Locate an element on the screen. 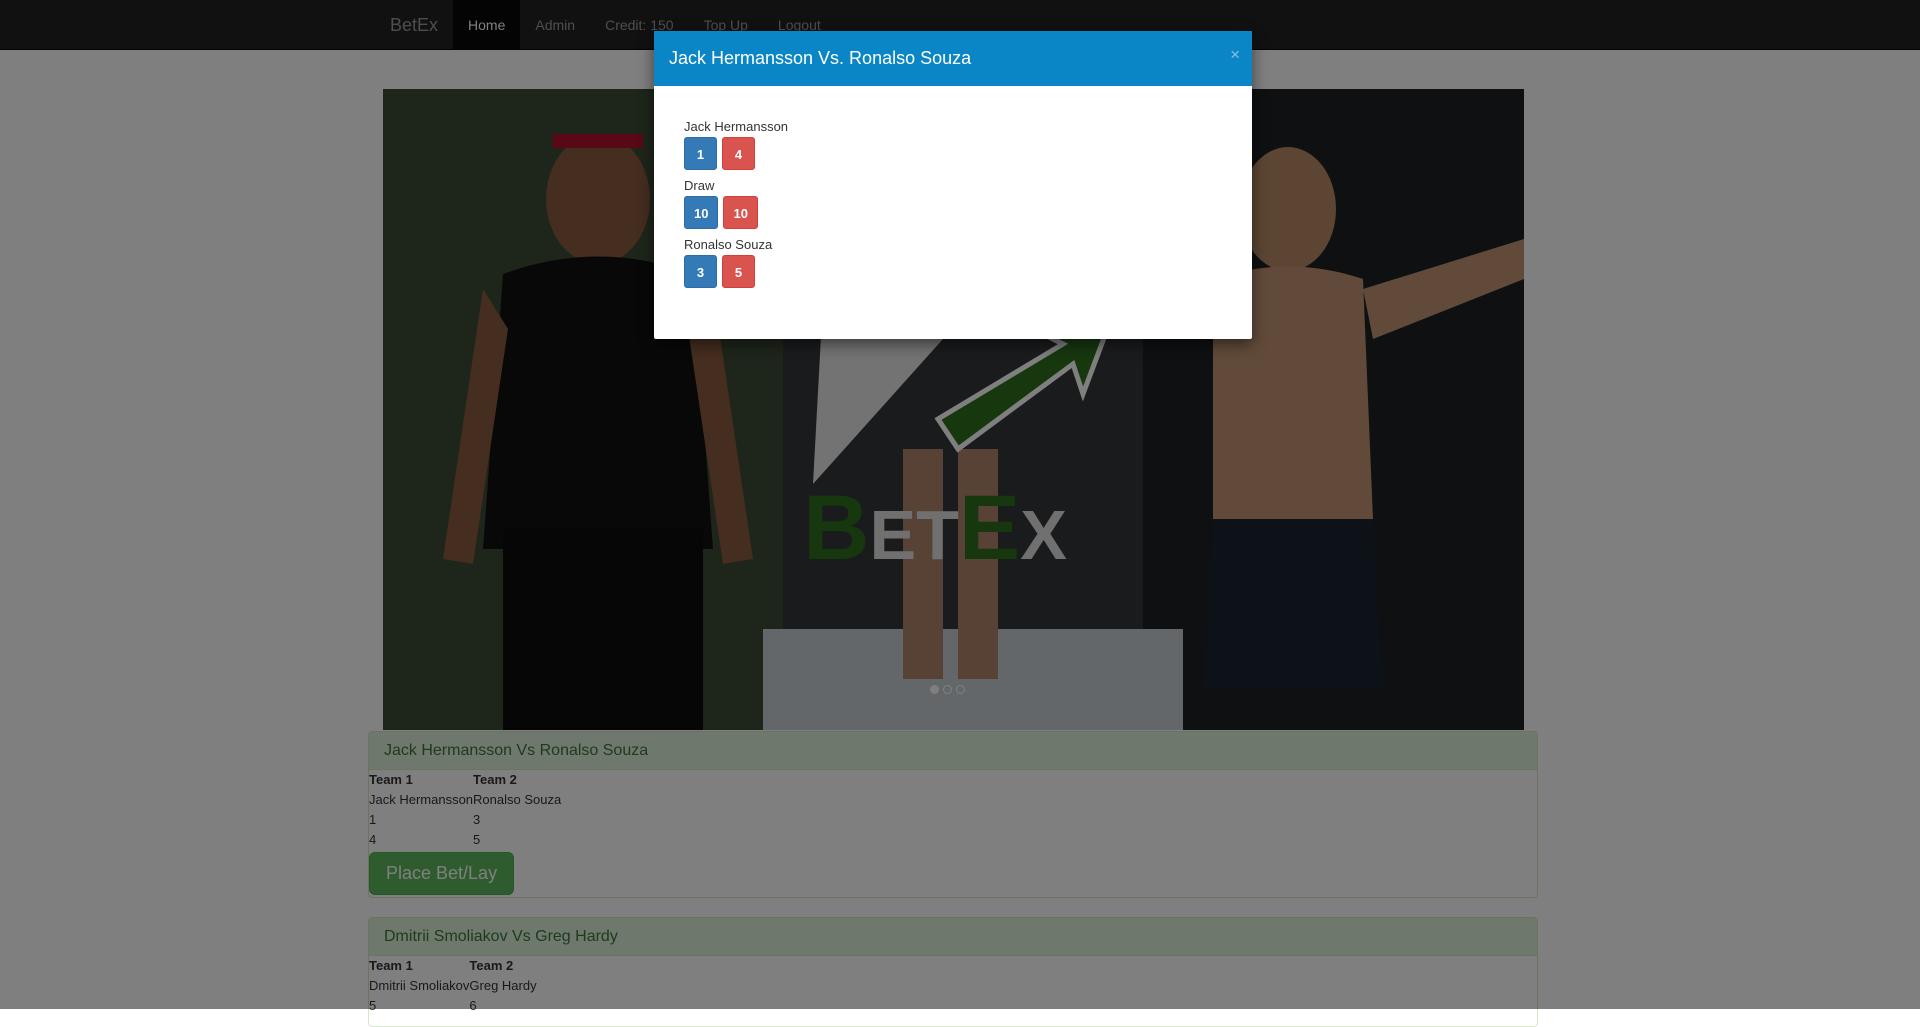 Image resolution: width=1920 pixels, height=1027 pixels. back-odds-button: 3 is located at coordinates (700, 271).